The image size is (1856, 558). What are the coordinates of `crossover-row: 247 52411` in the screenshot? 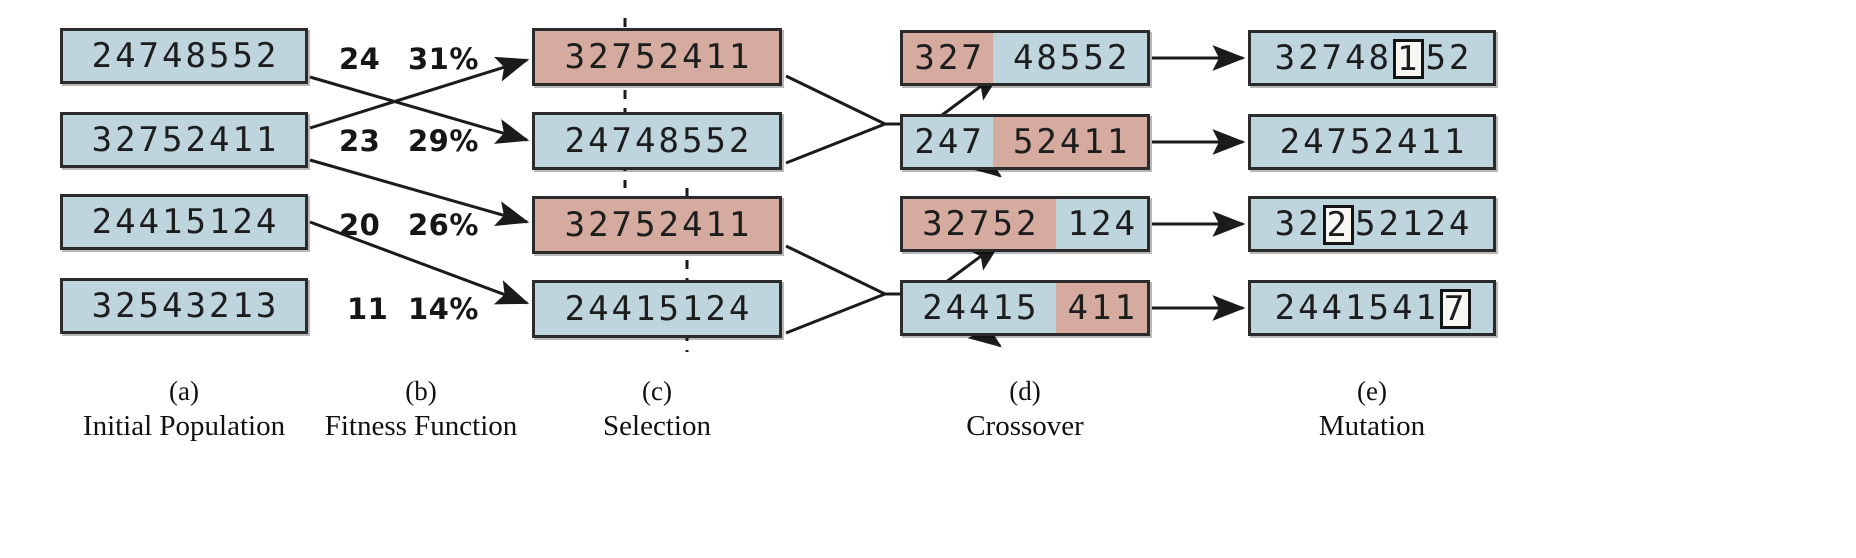 It's located at (1025, 142).